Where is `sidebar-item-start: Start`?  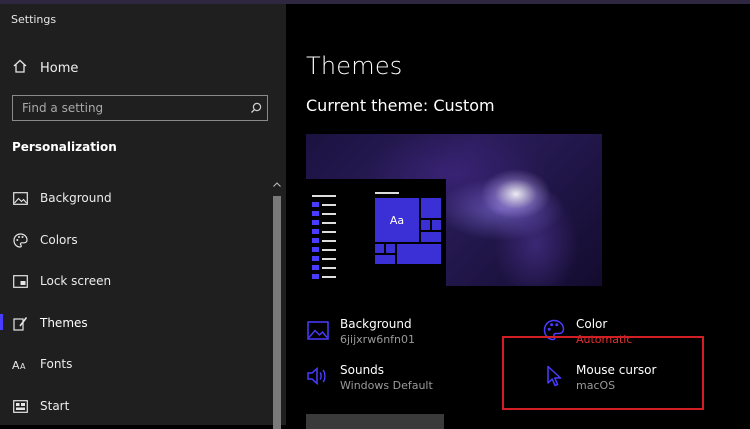
sidebar-item-start: Start is located at coordinates (137, 406).